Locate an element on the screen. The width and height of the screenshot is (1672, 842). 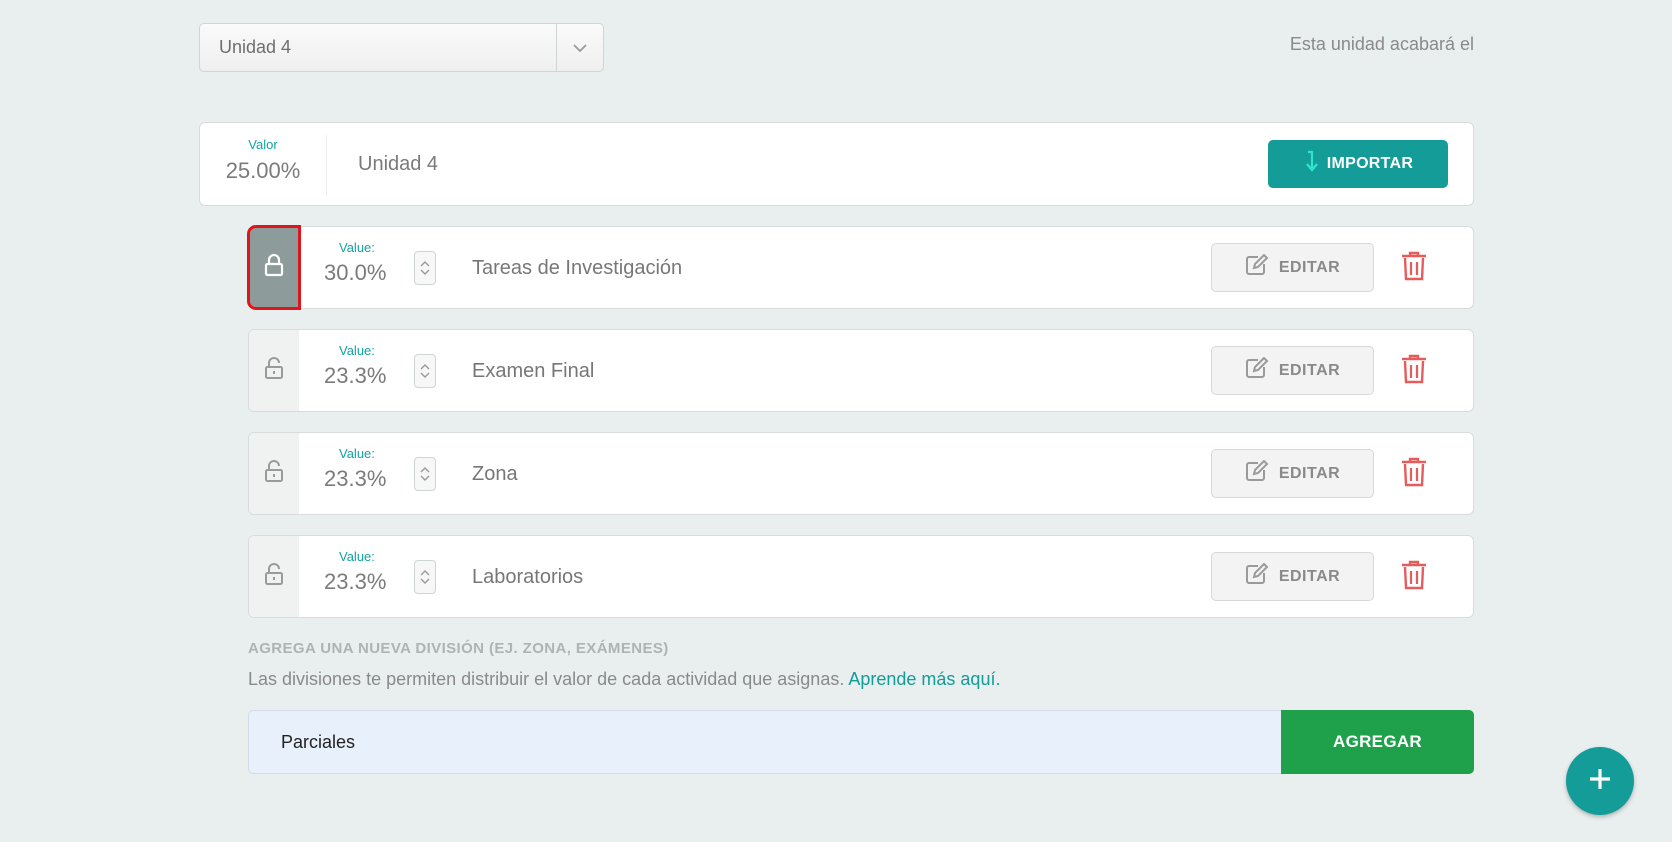
division-row: Value: 23.3% Zona EDITAR is located at coordinates (861, 473).